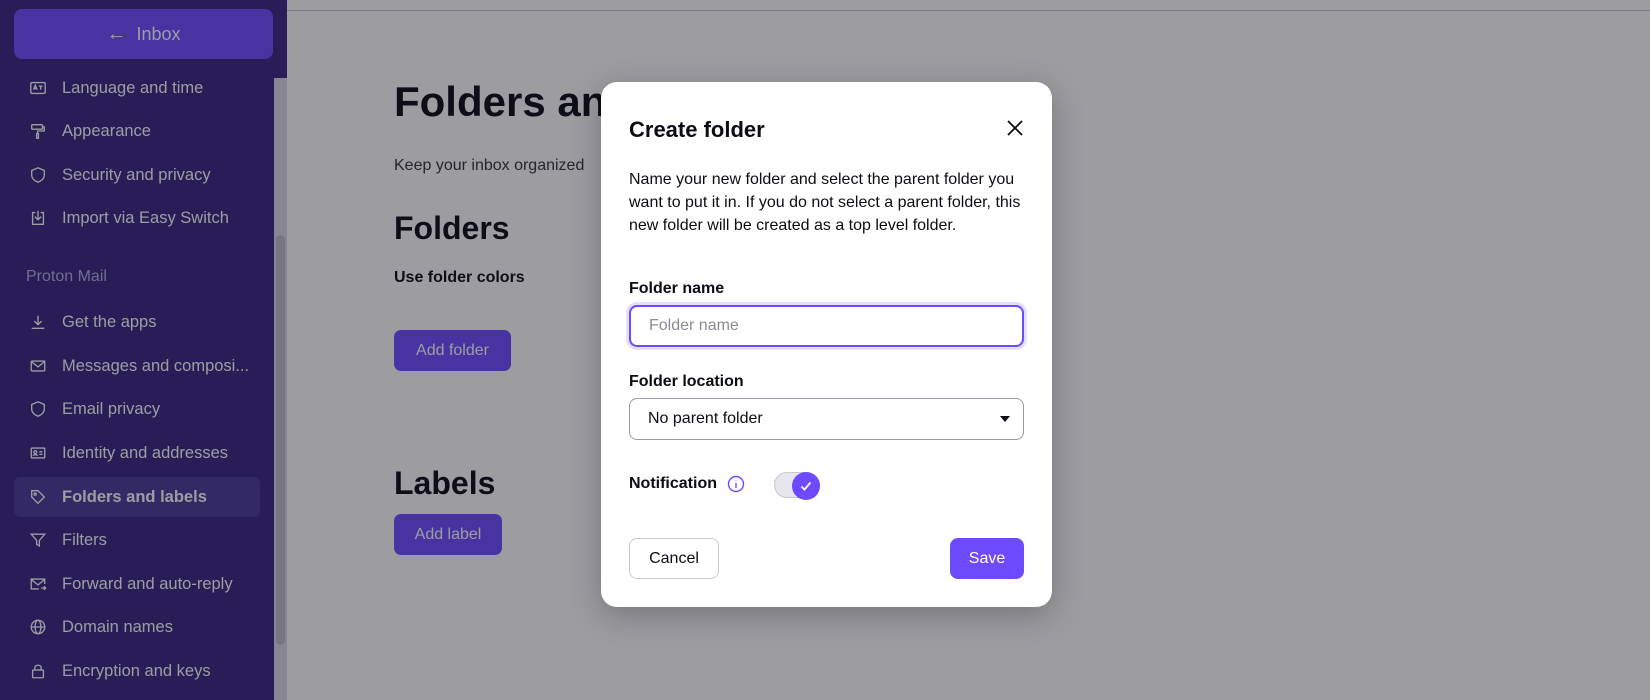 Image resolution: width=1650 pixels, height=700 pixels. What do you see at coordinates (736, 484) in the screenshot?
I see `info-icon` at bounding box center [736, 484].